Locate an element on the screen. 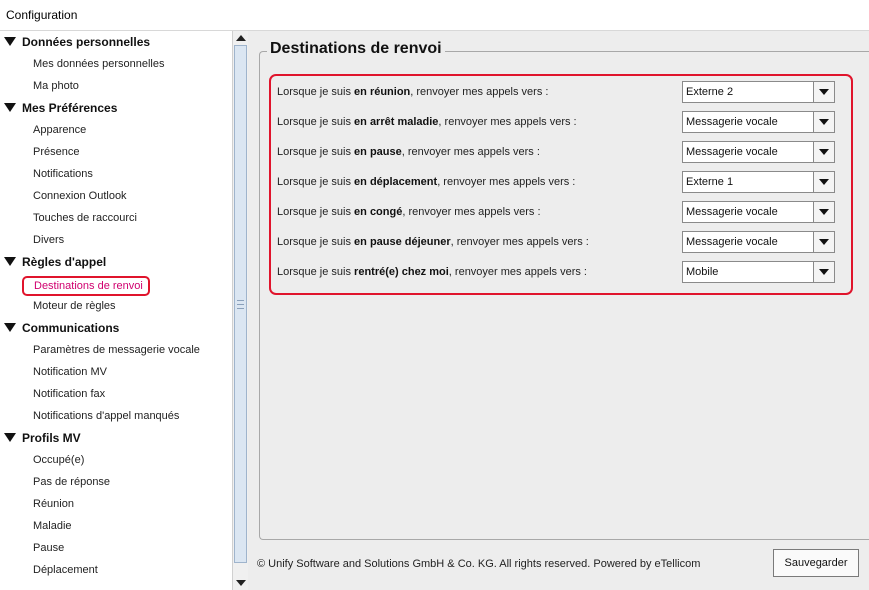  forward-target-value: Mobile is located at coordinates (702, 272).